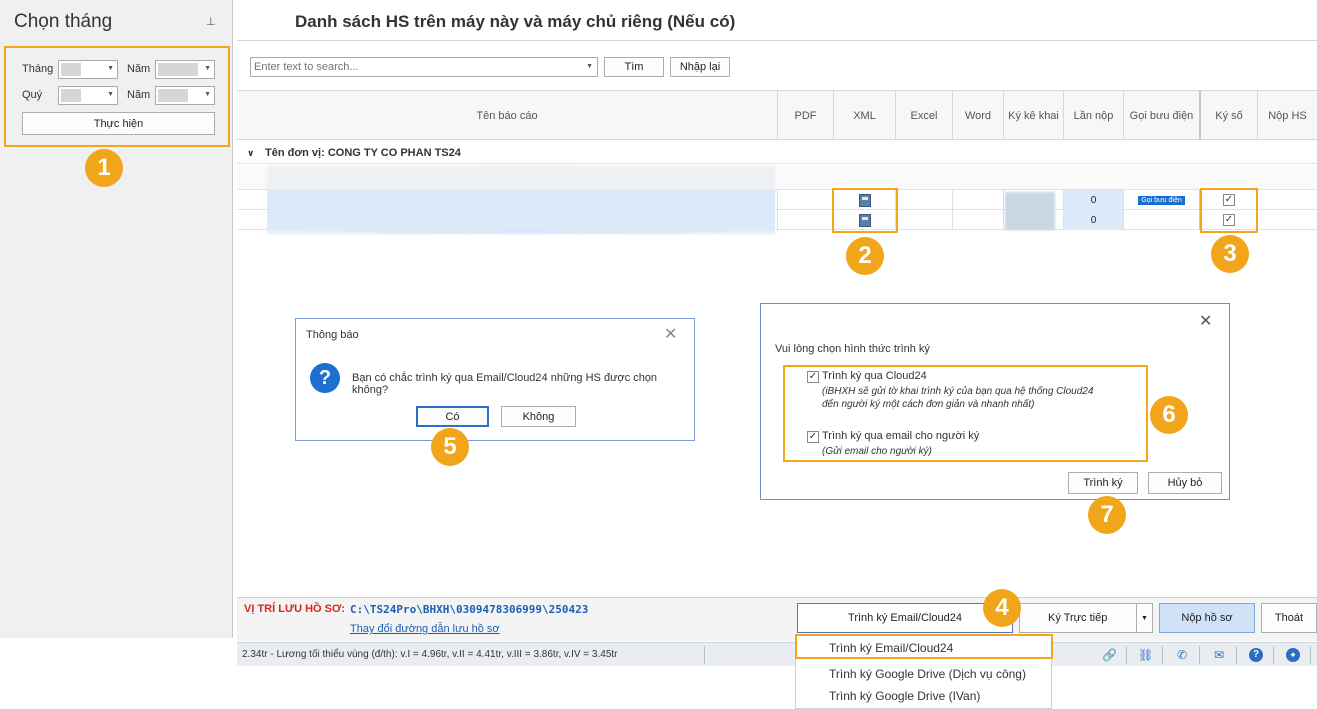 The image size is (1317, 709). What do you see at coordinates (777, 220) in the screenshot?
I see `table-row: 0 ✓` at bounding box center [777, 220].